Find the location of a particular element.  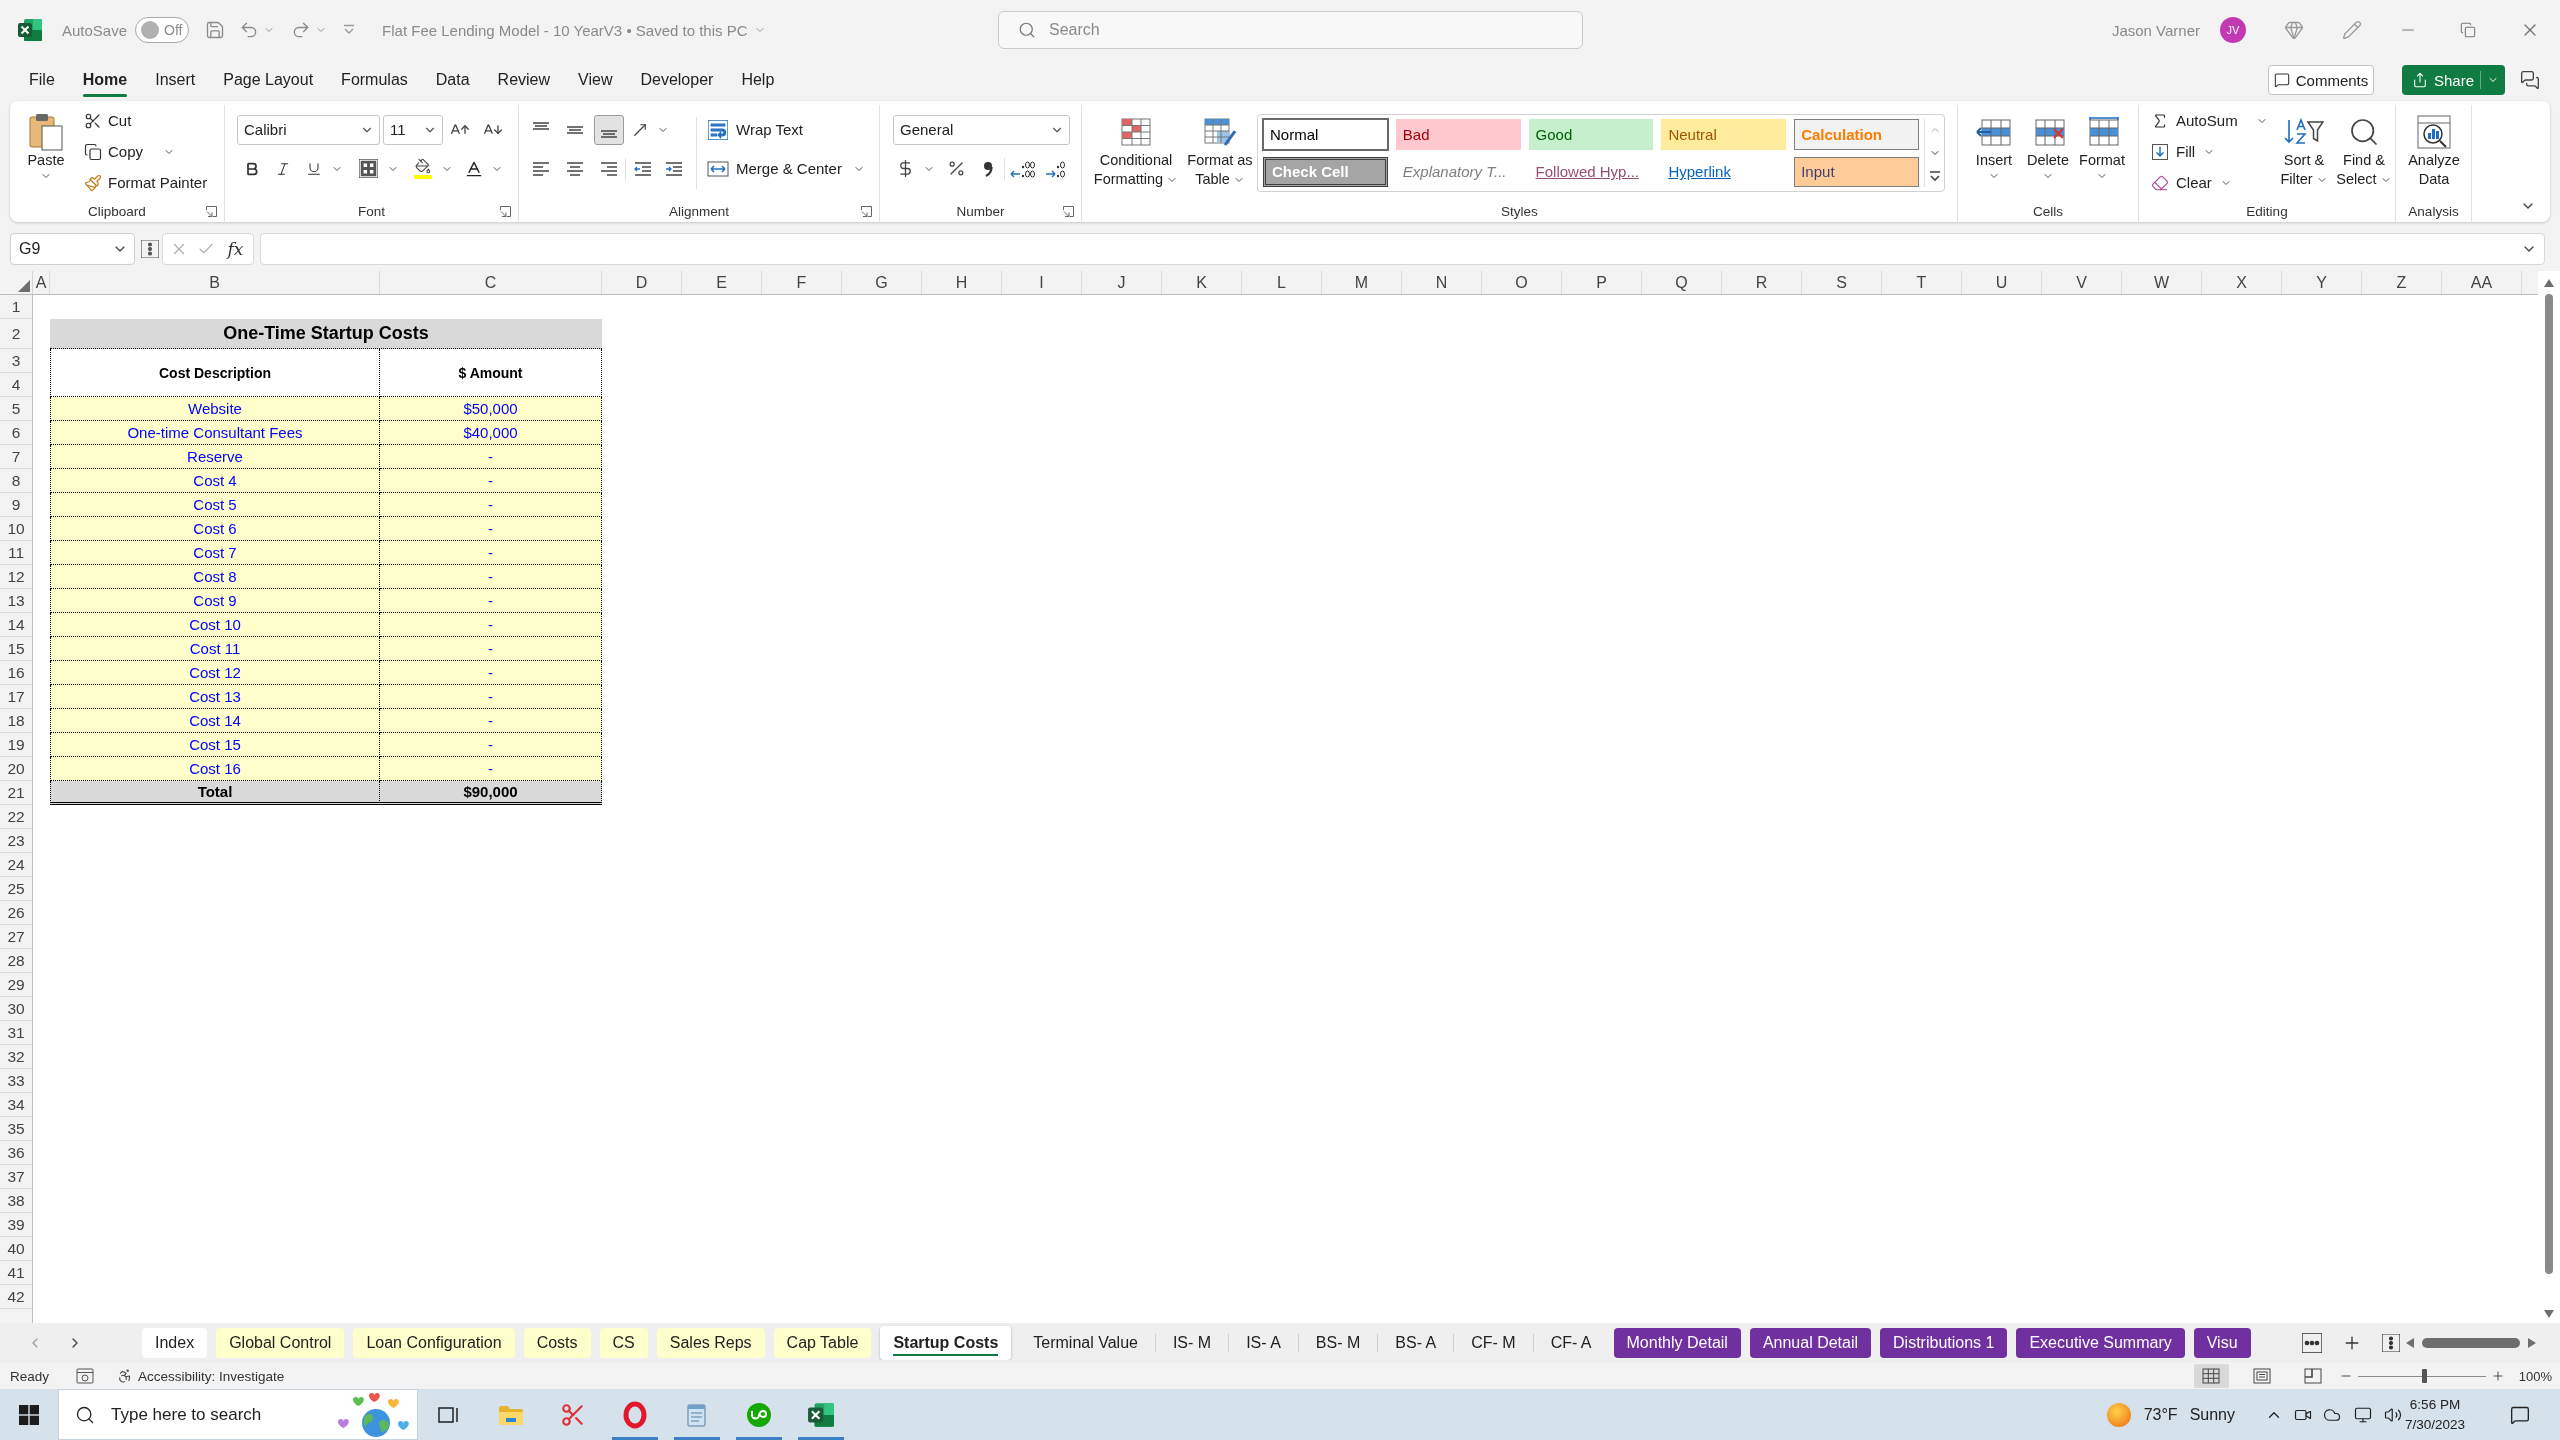

format-button: Format is located at coordinates (2102, 152).